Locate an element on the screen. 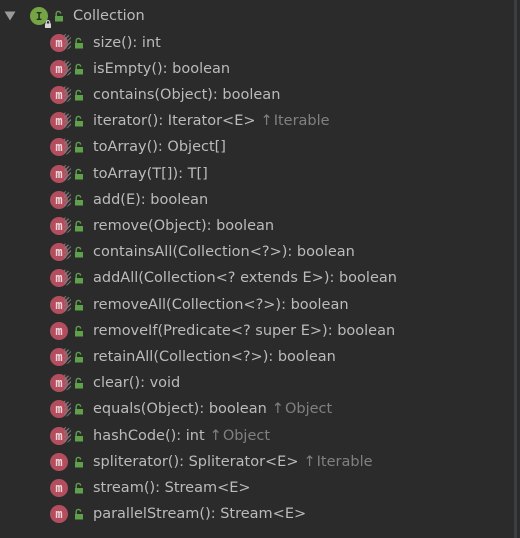  tree-node-method: m isEmpty(): boolean is located at coordinates (140, 69).